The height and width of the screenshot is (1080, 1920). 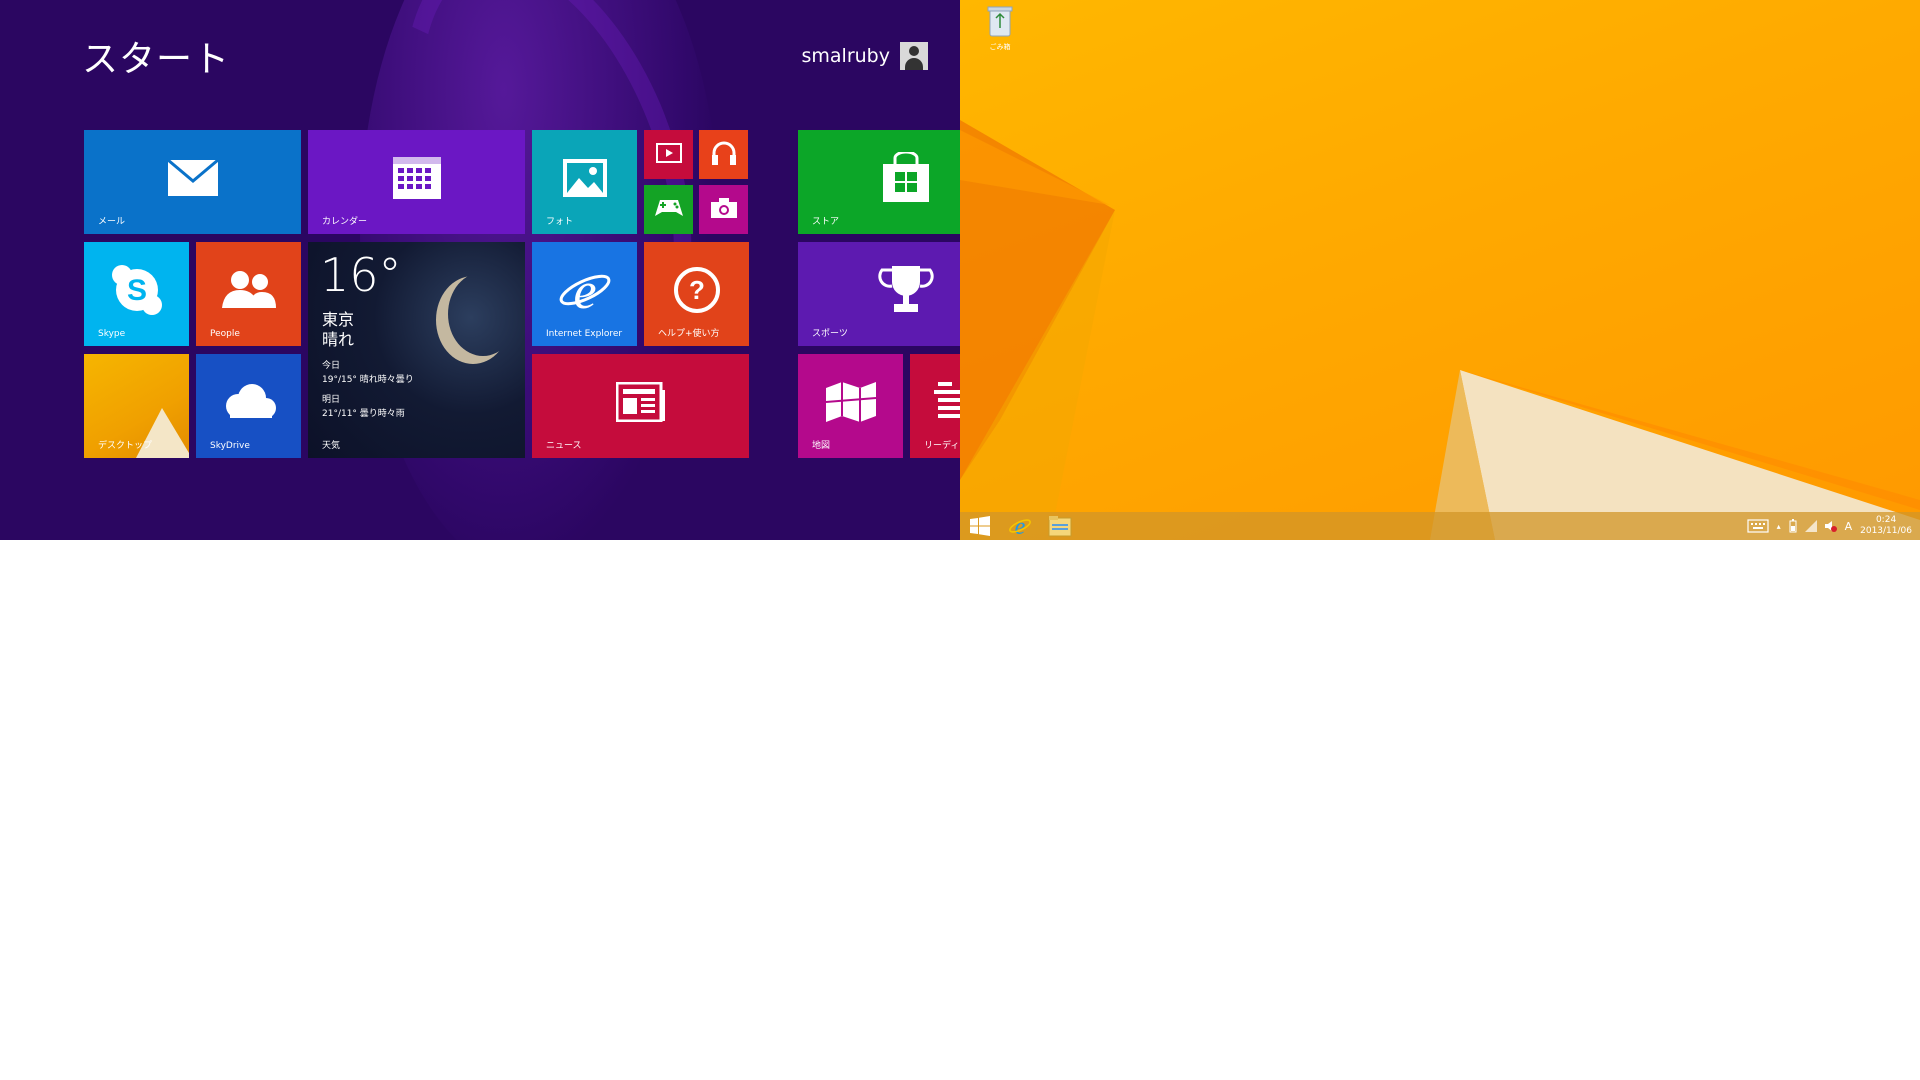 What do you see at coordinates (1000, 21) in the screenshot?
I see `recycle-bin-icon` at bounding box center [1000, 21].